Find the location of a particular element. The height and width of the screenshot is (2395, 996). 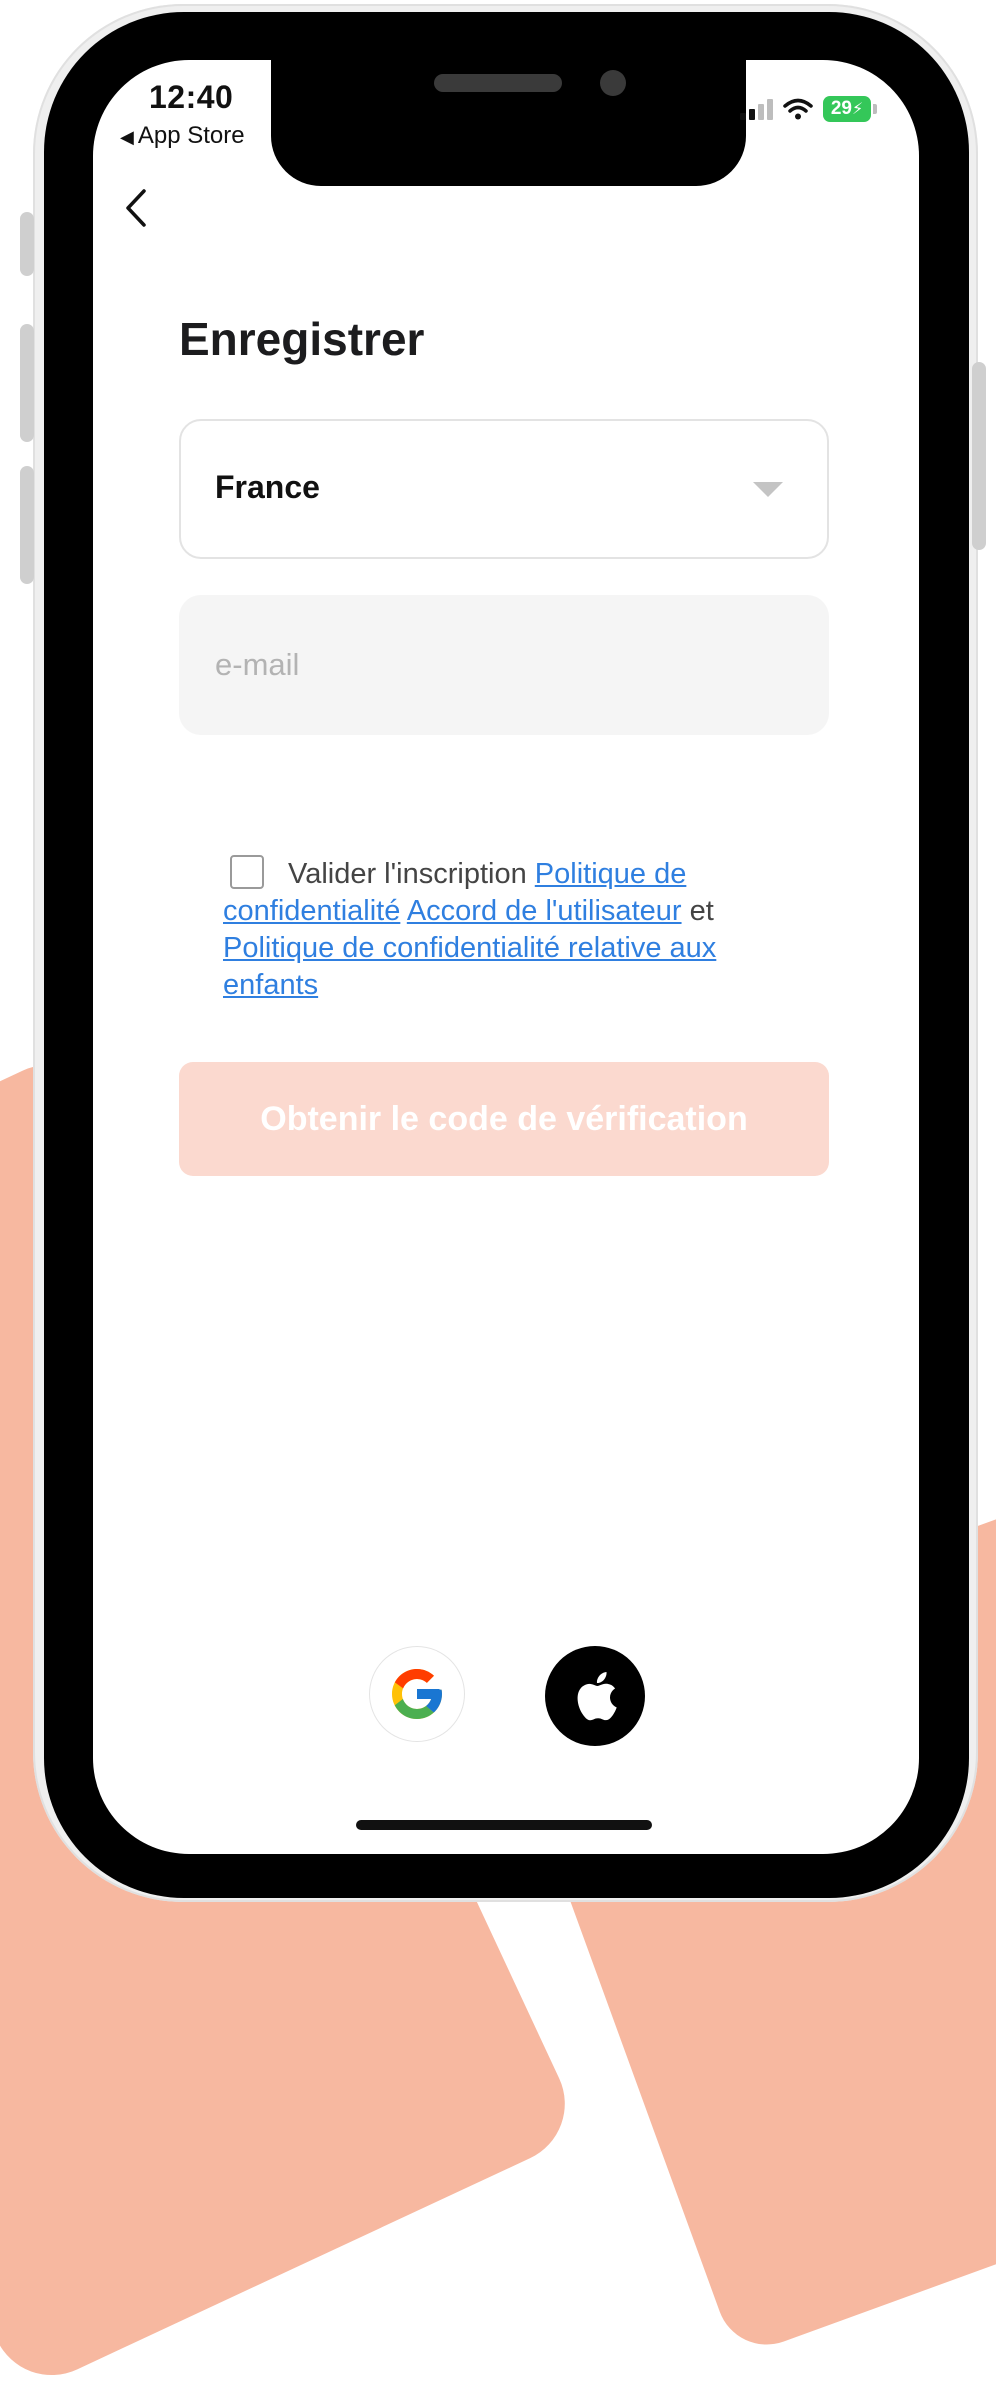

dropdown-caret-icon is located at coordinates (768, 489).